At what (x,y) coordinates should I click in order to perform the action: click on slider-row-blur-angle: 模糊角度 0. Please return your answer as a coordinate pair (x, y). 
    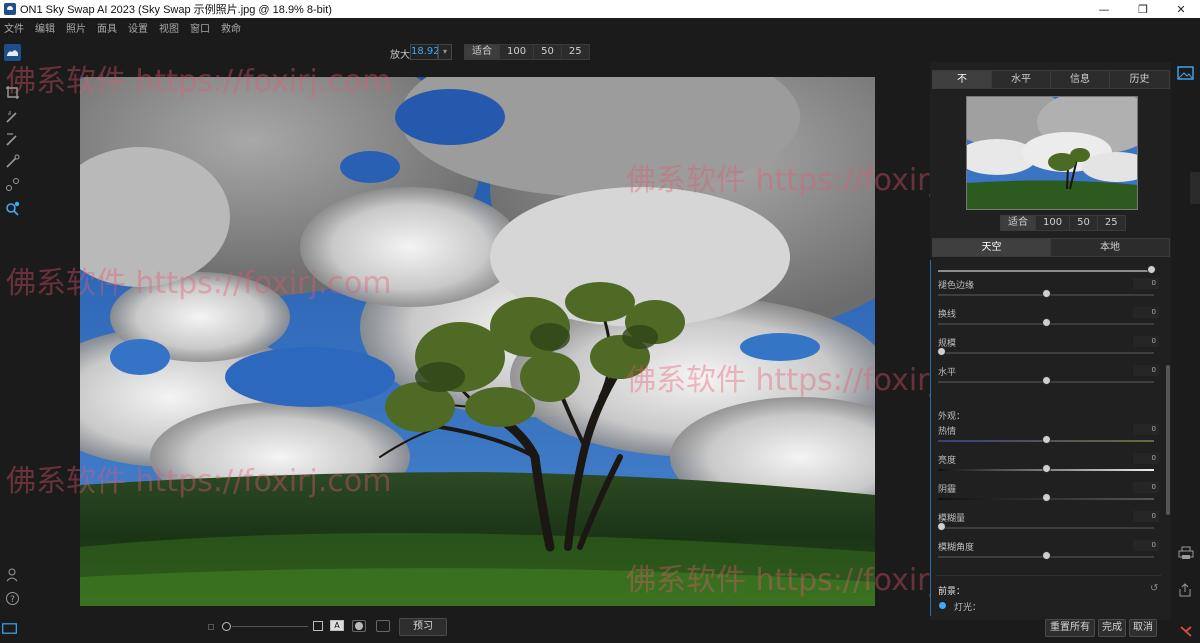
    Looking at the image, I should click on (1048, 554).